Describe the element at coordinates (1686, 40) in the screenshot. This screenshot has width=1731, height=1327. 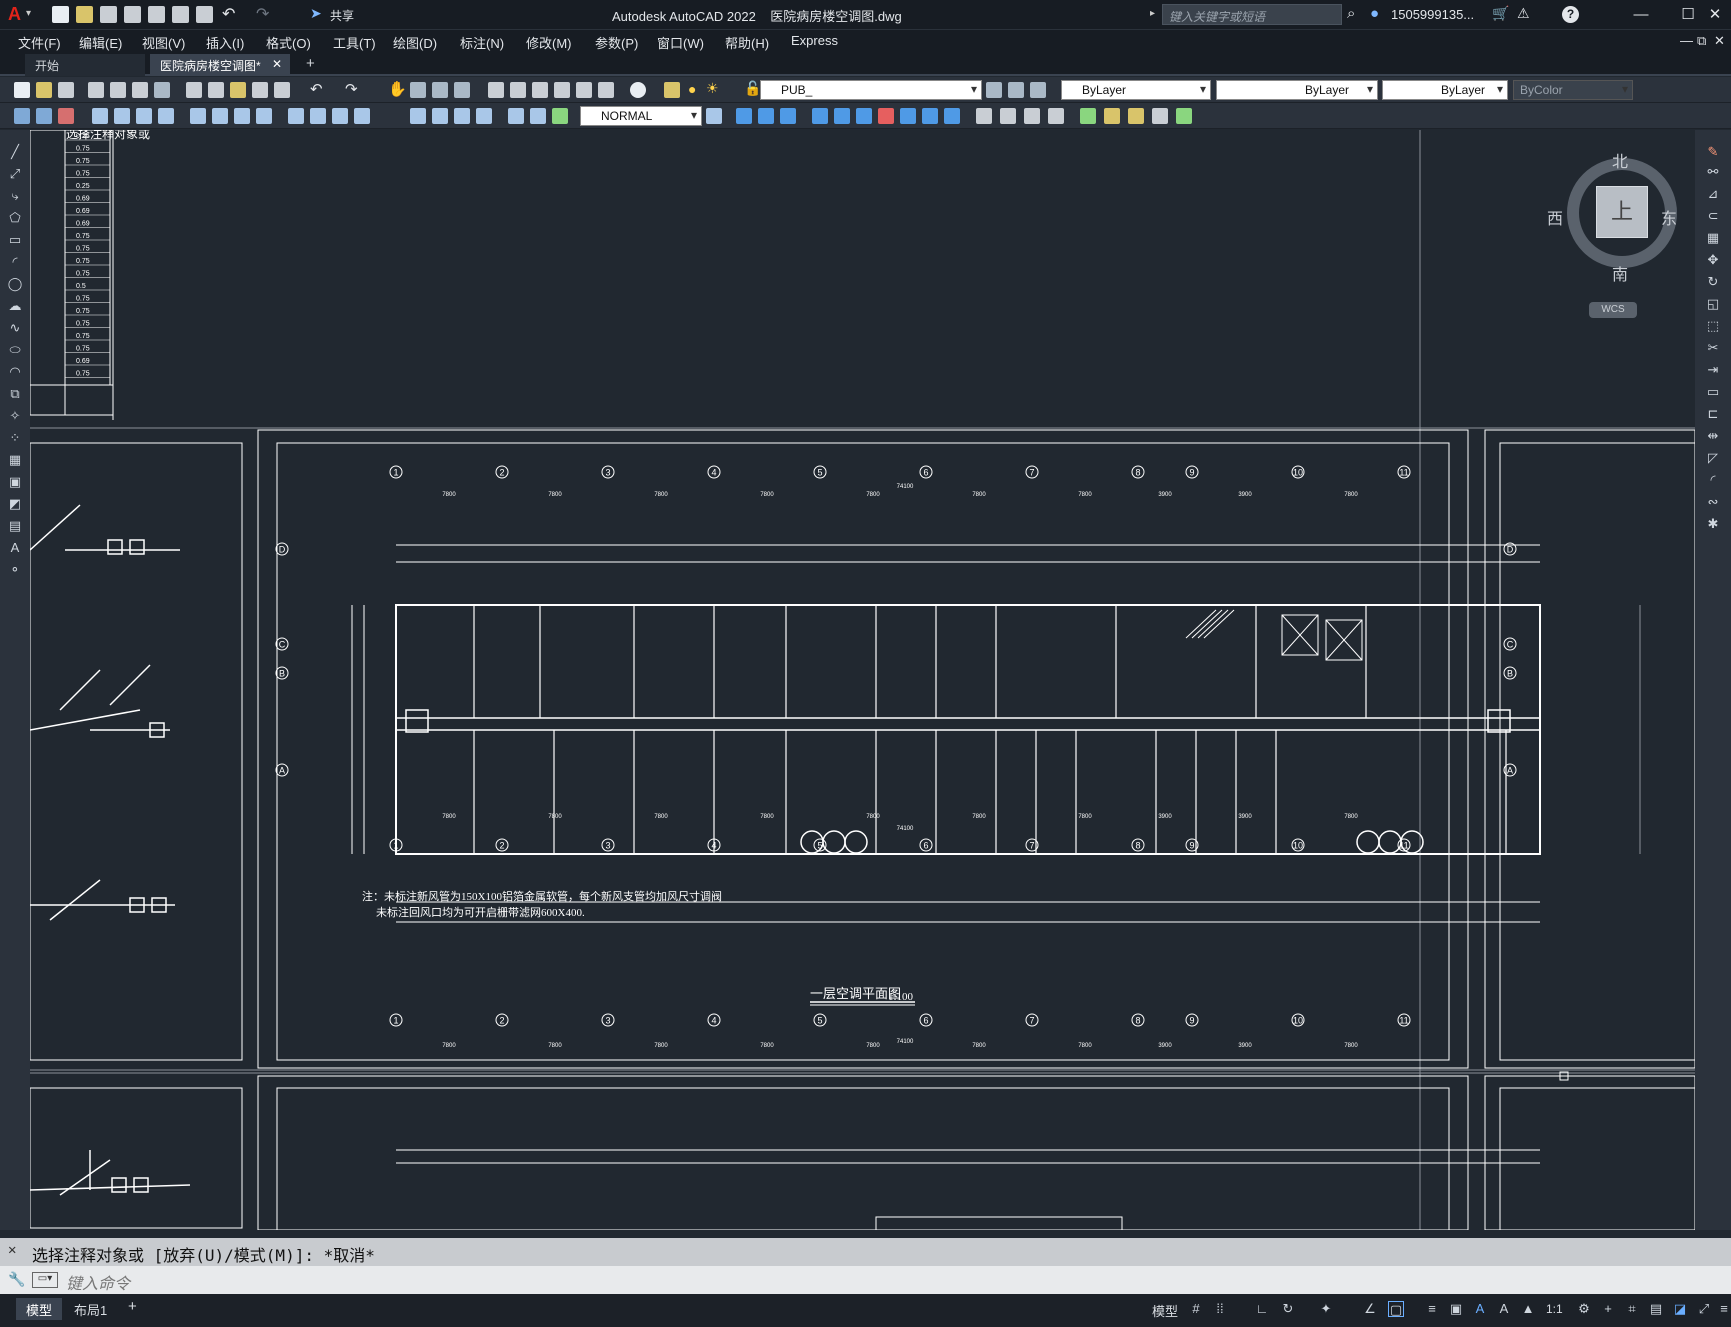
I see `doc-minimize-button: —` at that location.